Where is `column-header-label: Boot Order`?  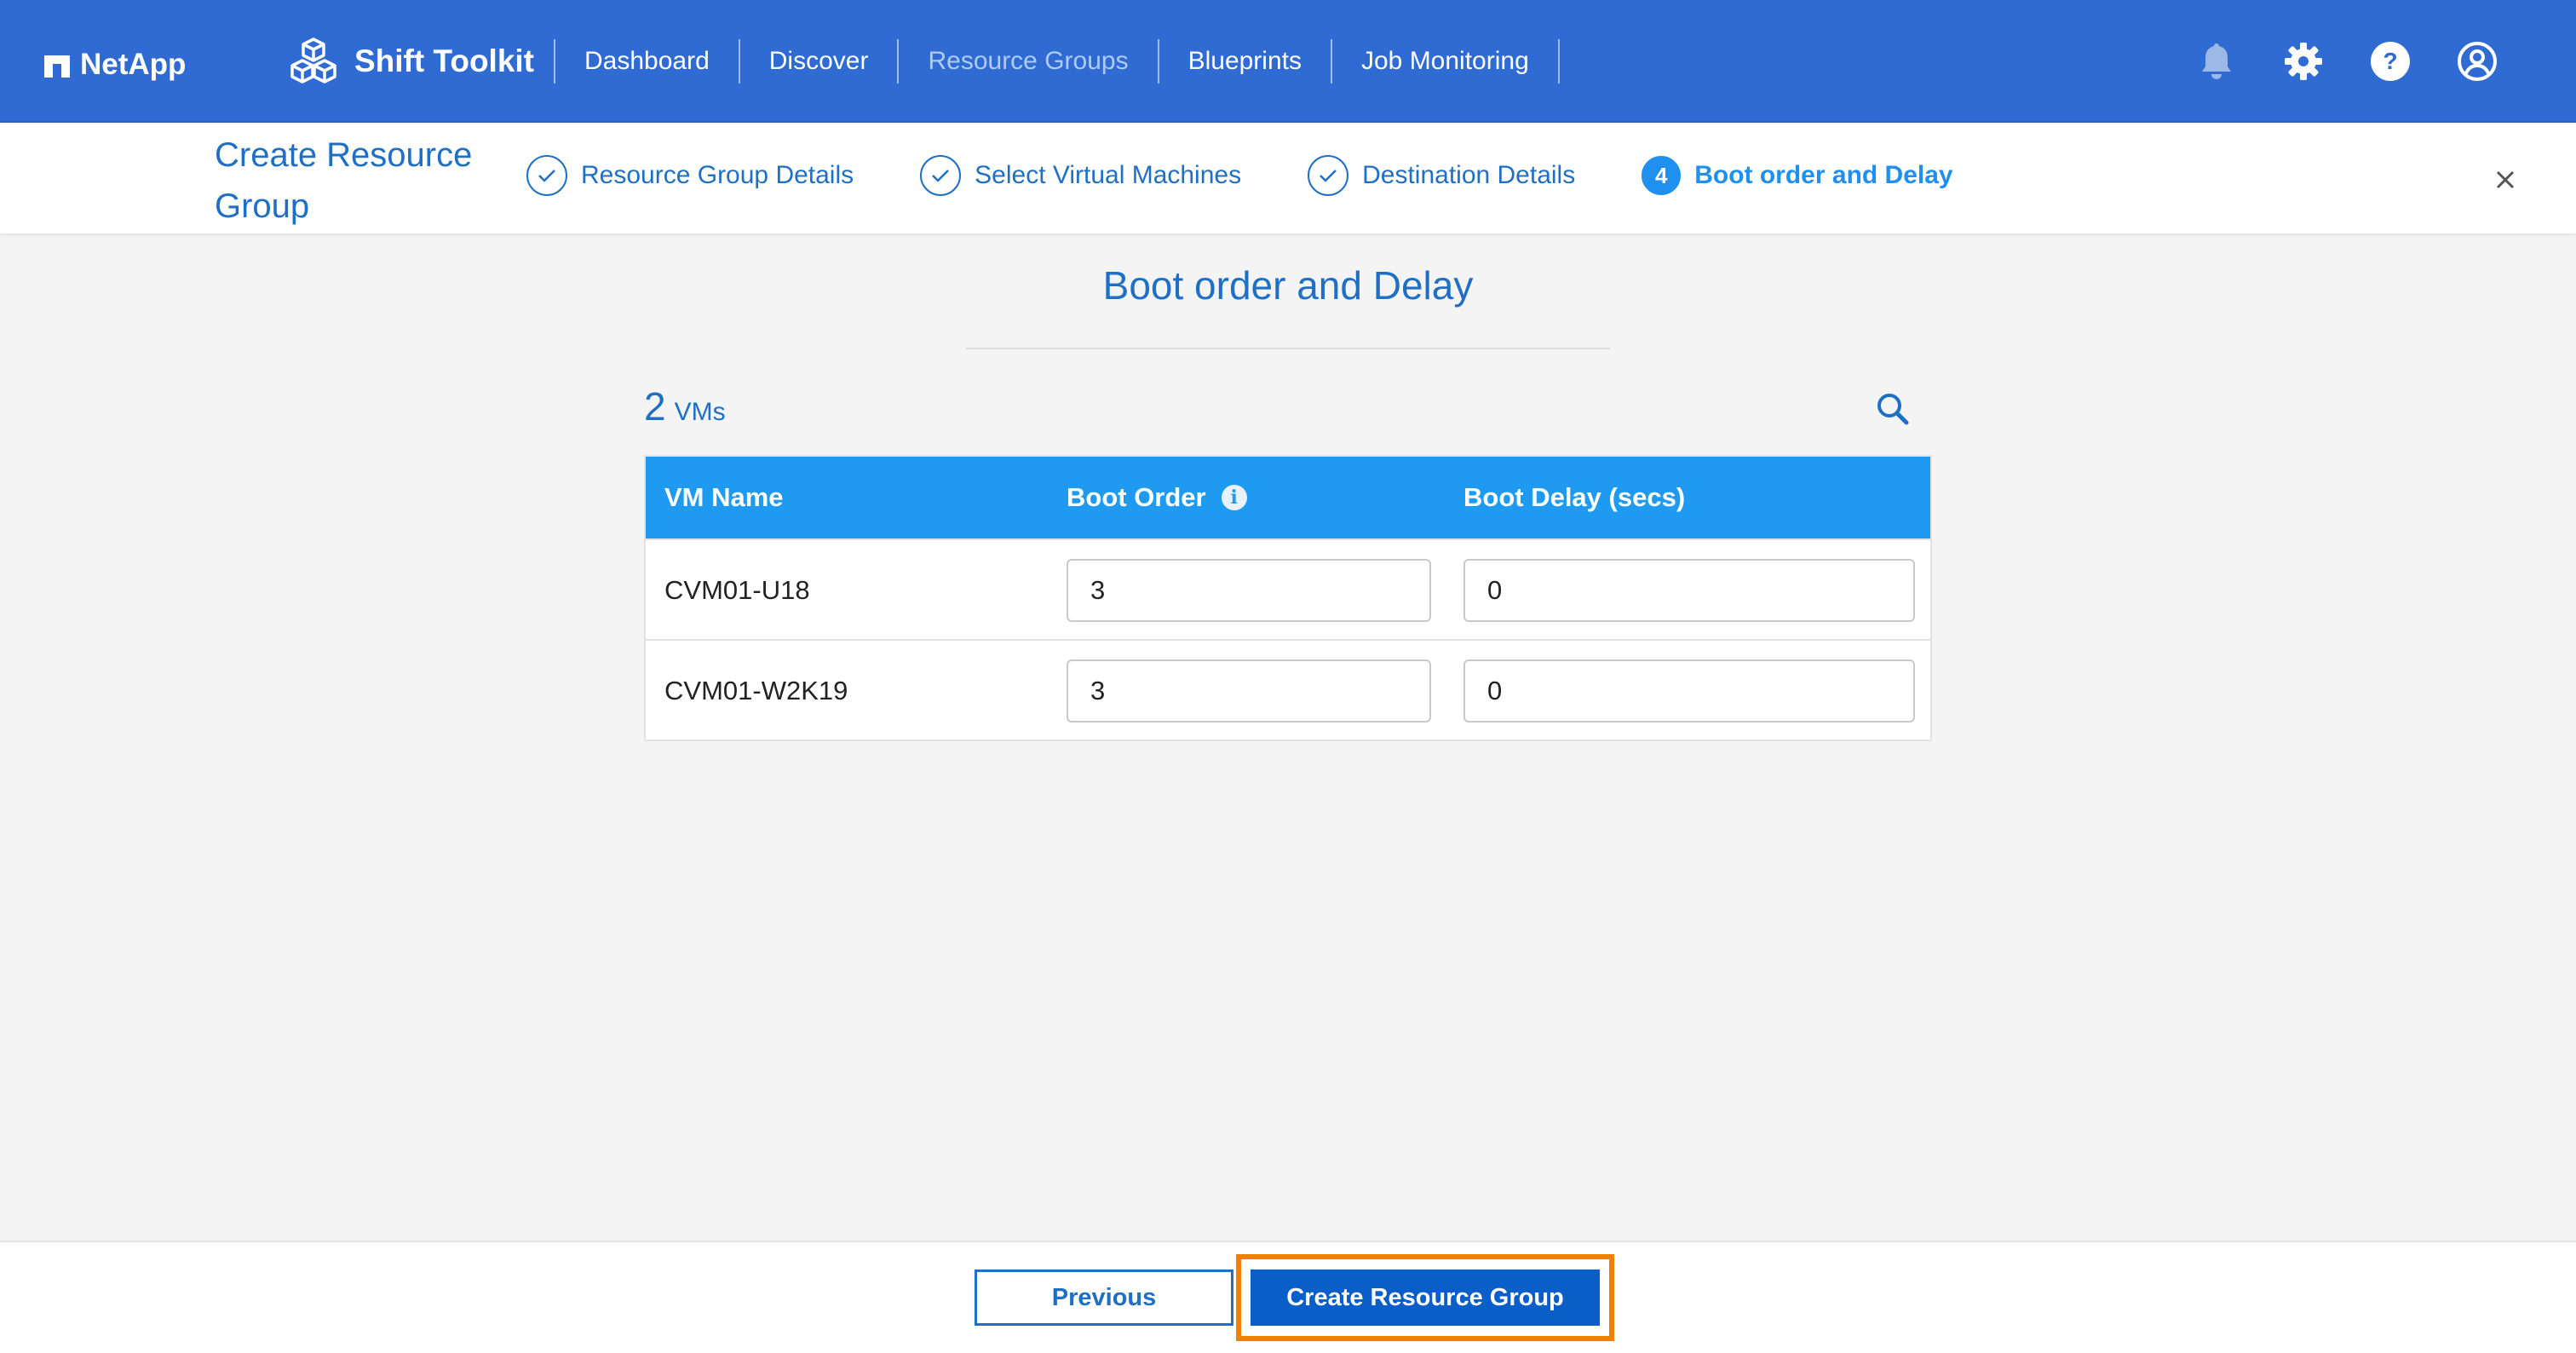 column-header-label: Boot Order is located at coordinates (1136, 497).